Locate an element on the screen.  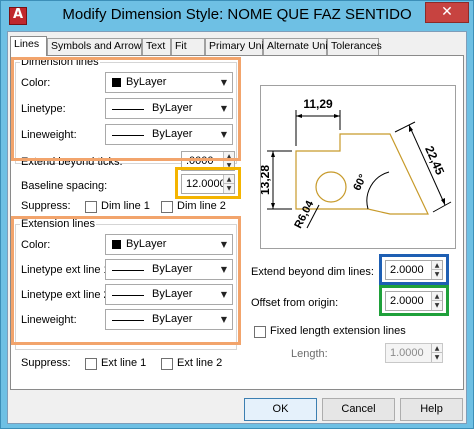
part-hole is located at coordinates (331, 187).